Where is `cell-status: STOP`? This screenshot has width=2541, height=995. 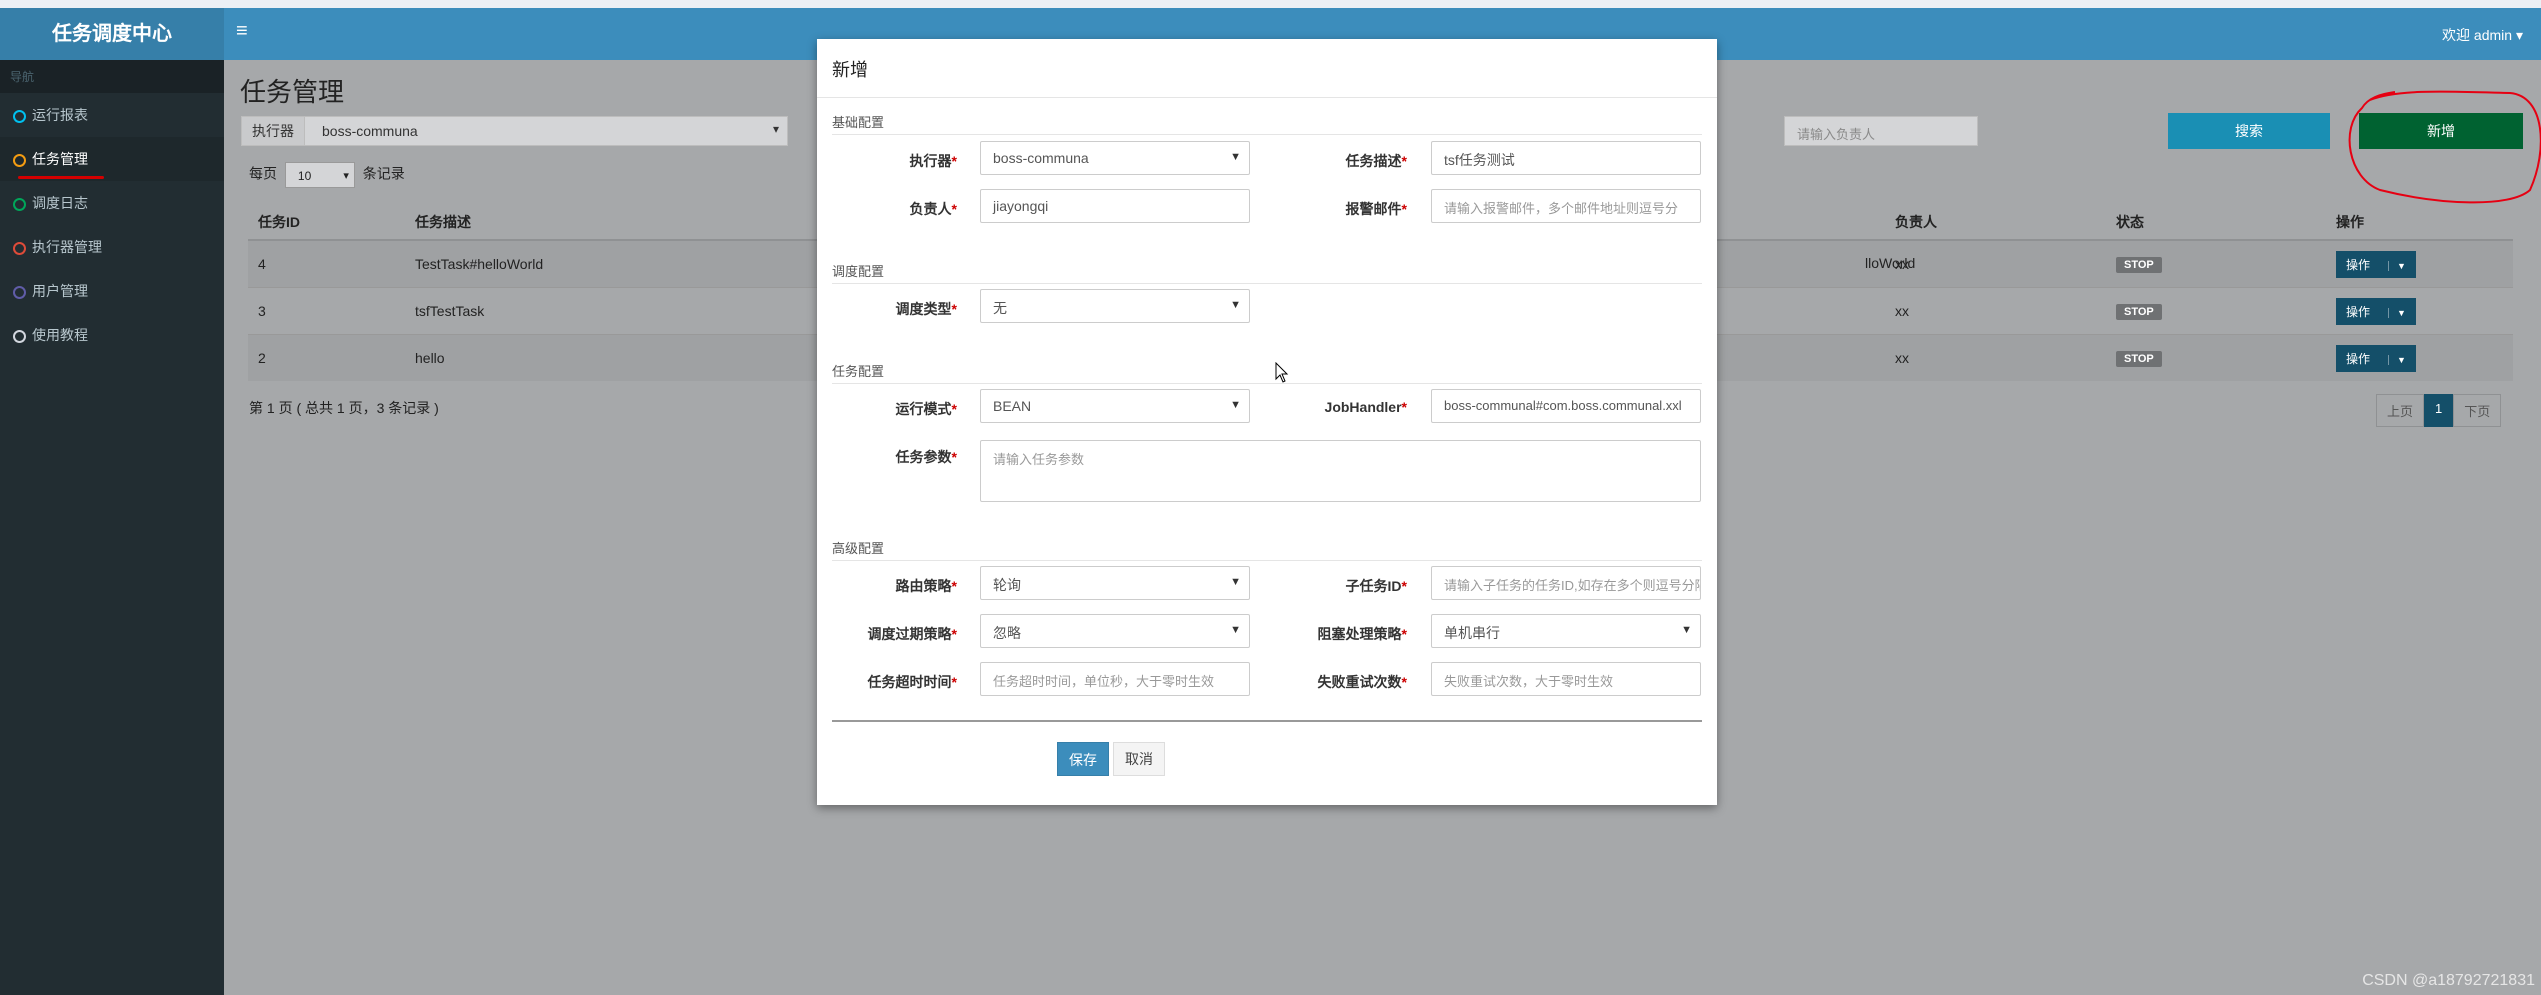 cell-status: STOP is located at coordinates (2216, 311).